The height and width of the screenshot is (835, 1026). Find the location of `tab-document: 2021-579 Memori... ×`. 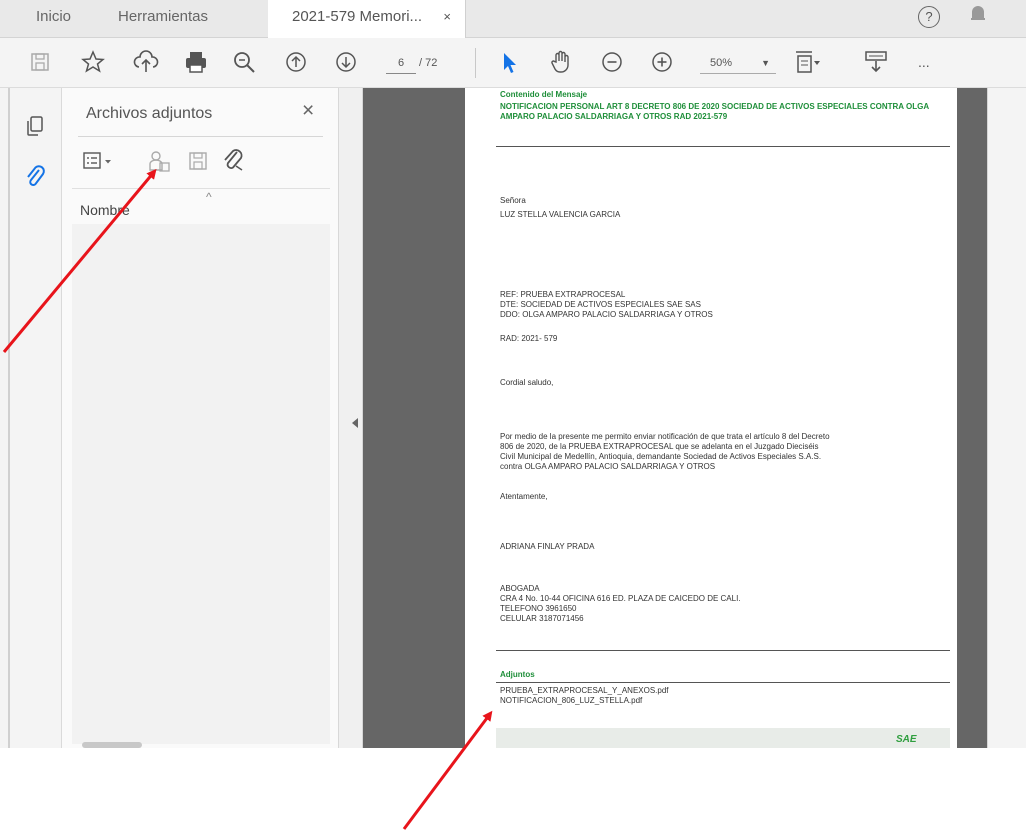

tab-document: 2021-579 Memori... × is located at coordinates (367, 19).